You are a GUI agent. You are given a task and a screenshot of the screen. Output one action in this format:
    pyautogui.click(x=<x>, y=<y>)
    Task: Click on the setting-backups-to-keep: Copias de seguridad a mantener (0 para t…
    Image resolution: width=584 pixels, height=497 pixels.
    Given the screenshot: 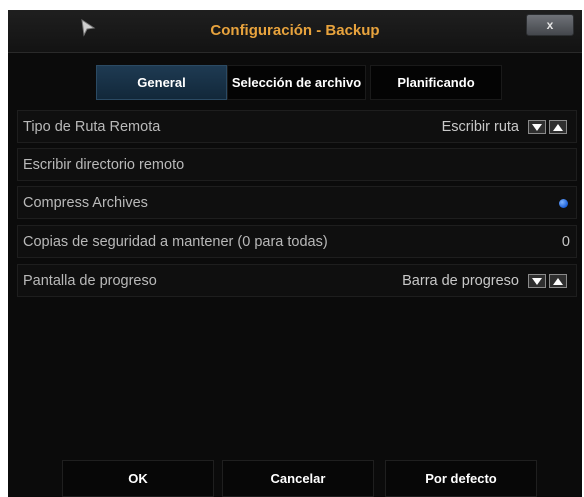 What is the action you would take?
    pyautogui.click(x=297, y=241)
    